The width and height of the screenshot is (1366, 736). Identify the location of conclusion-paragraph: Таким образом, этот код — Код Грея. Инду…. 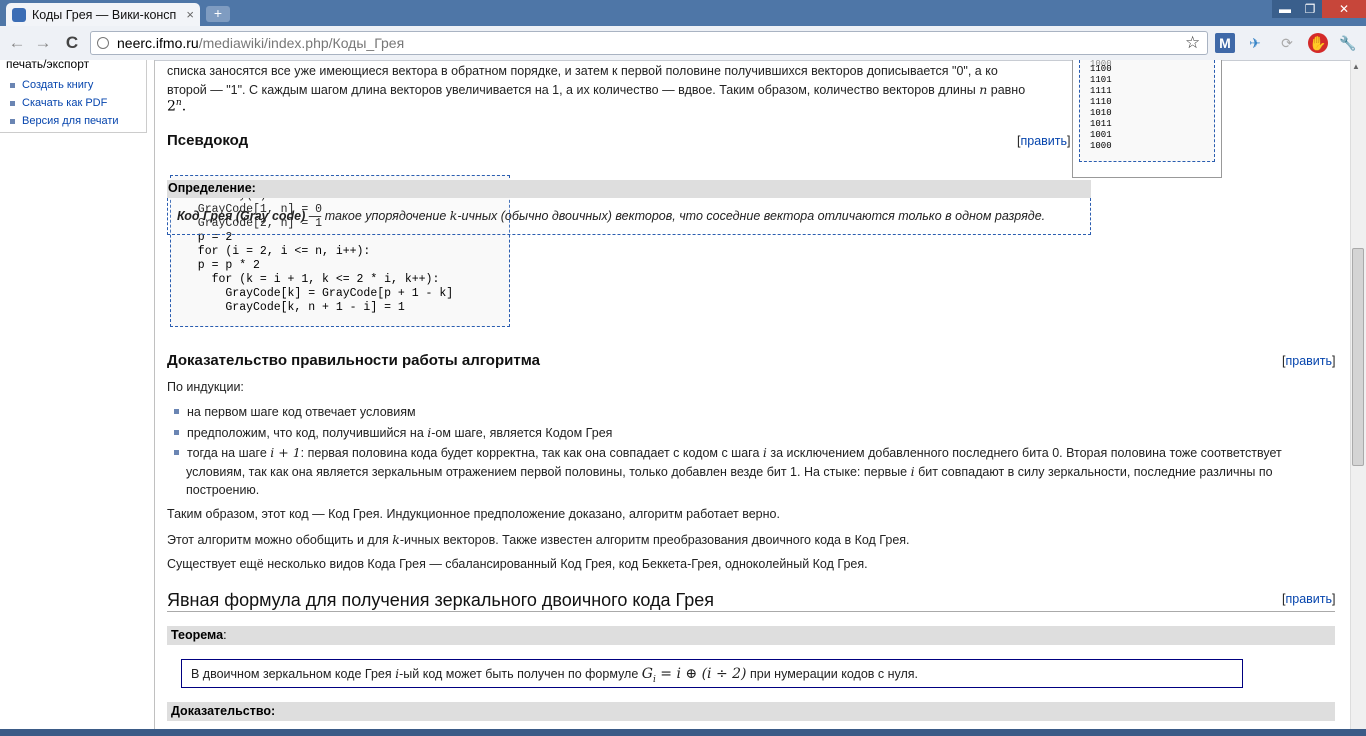
(473, 514).